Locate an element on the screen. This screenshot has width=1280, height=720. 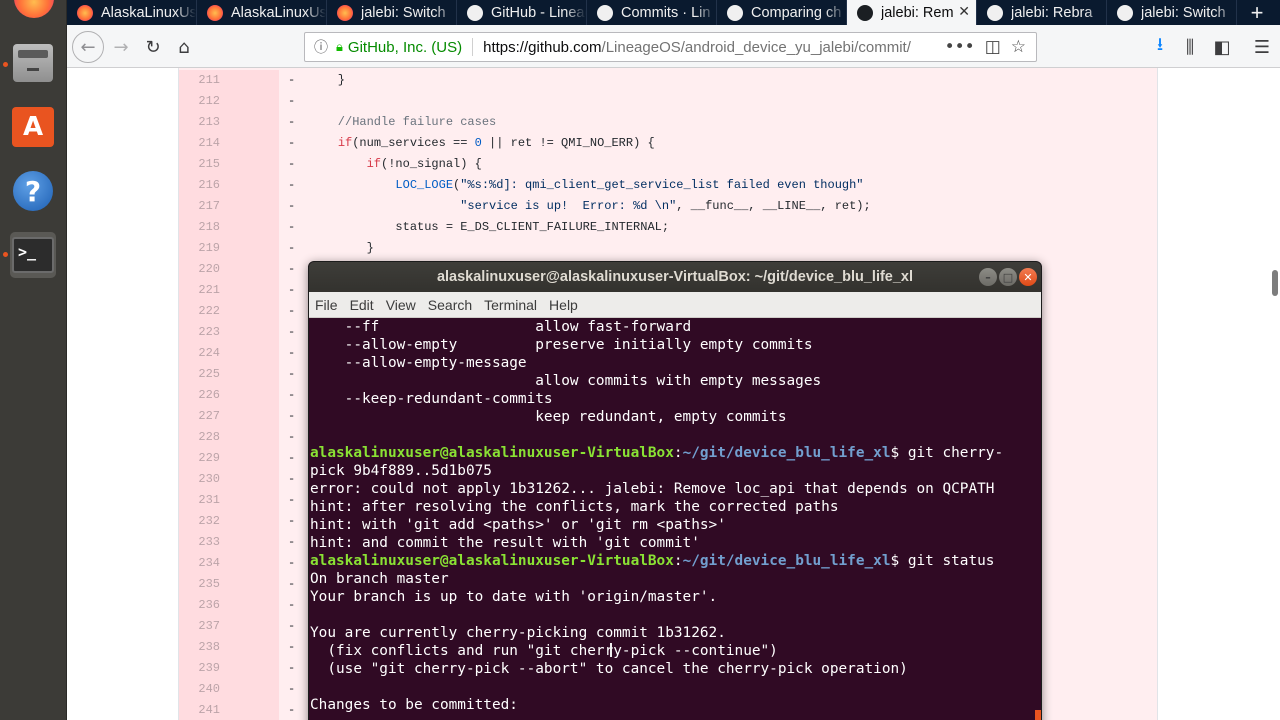
files-launcher-button is located at coordinates (33, 63).